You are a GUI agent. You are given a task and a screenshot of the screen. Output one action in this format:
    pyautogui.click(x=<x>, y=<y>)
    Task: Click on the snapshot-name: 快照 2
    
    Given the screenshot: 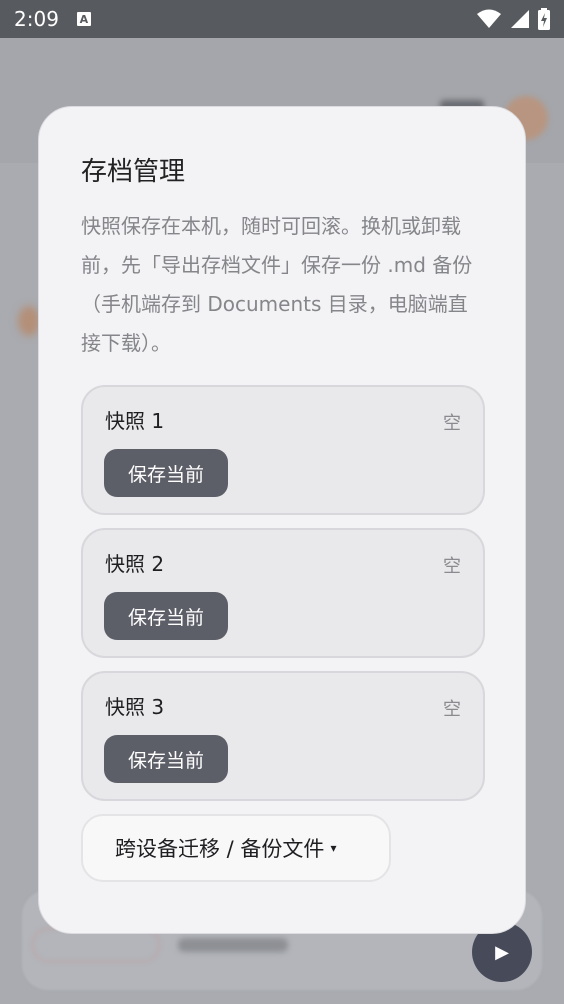 What is the action you would take?
    pyautogui.click(x=135, y=564)
    